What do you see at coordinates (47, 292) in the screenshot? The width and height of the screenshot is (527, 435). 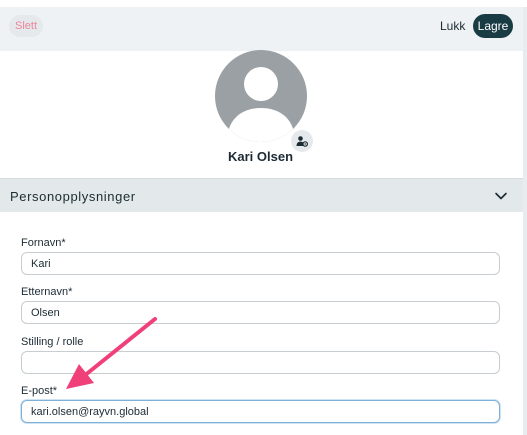 I see `last-name-label: Etternavn*` at bounding box center [47, 292].